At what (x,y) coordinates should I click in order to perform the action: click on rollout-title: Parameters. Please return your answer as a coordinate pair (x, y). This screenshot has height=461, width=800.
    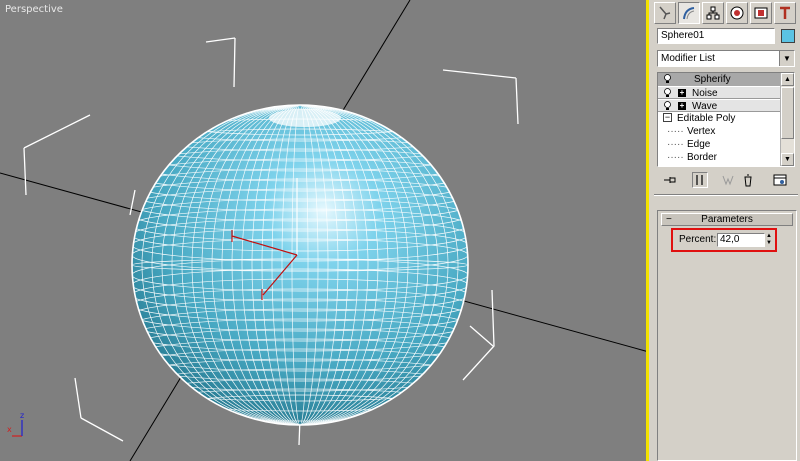
    Looking at the image, I should click on (727, 219).